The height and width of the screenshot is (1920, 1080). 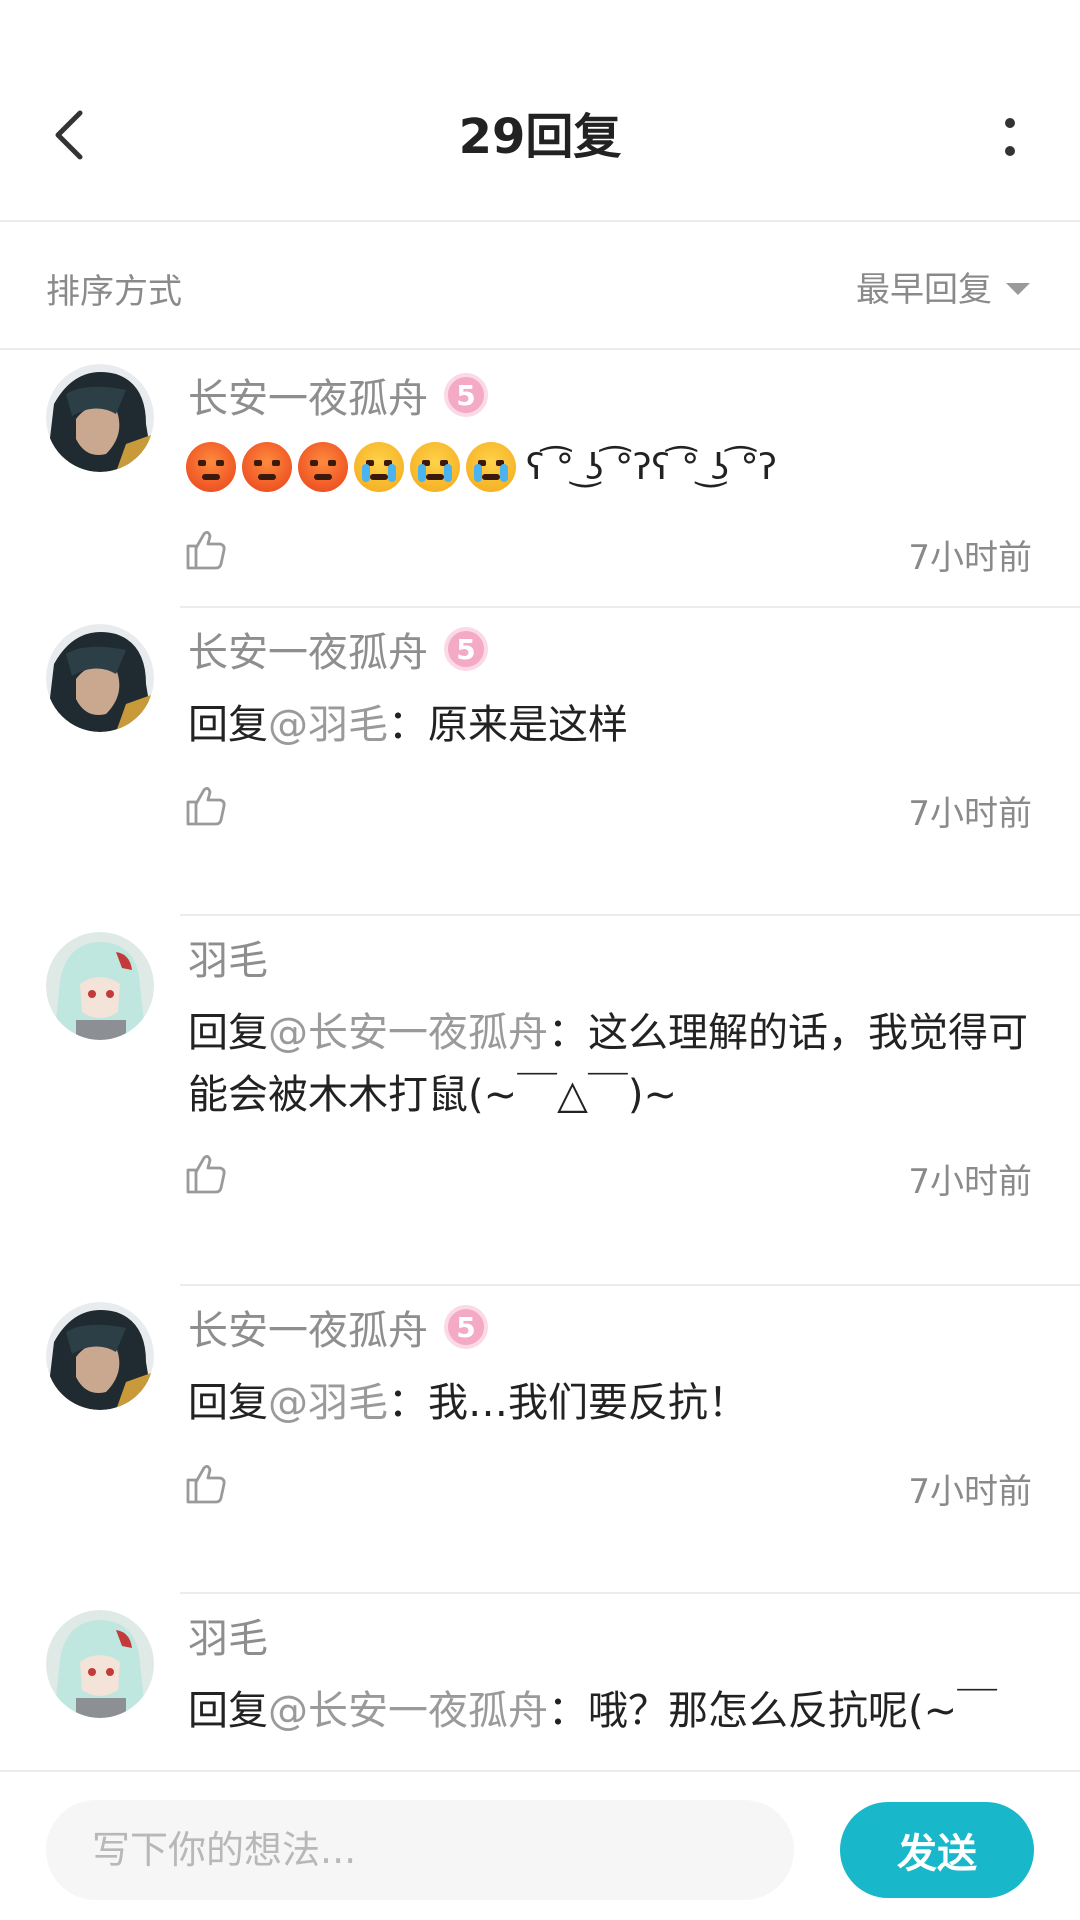 I want to click on sort-dropdown: 最早回复, so click(x=943, y=286).